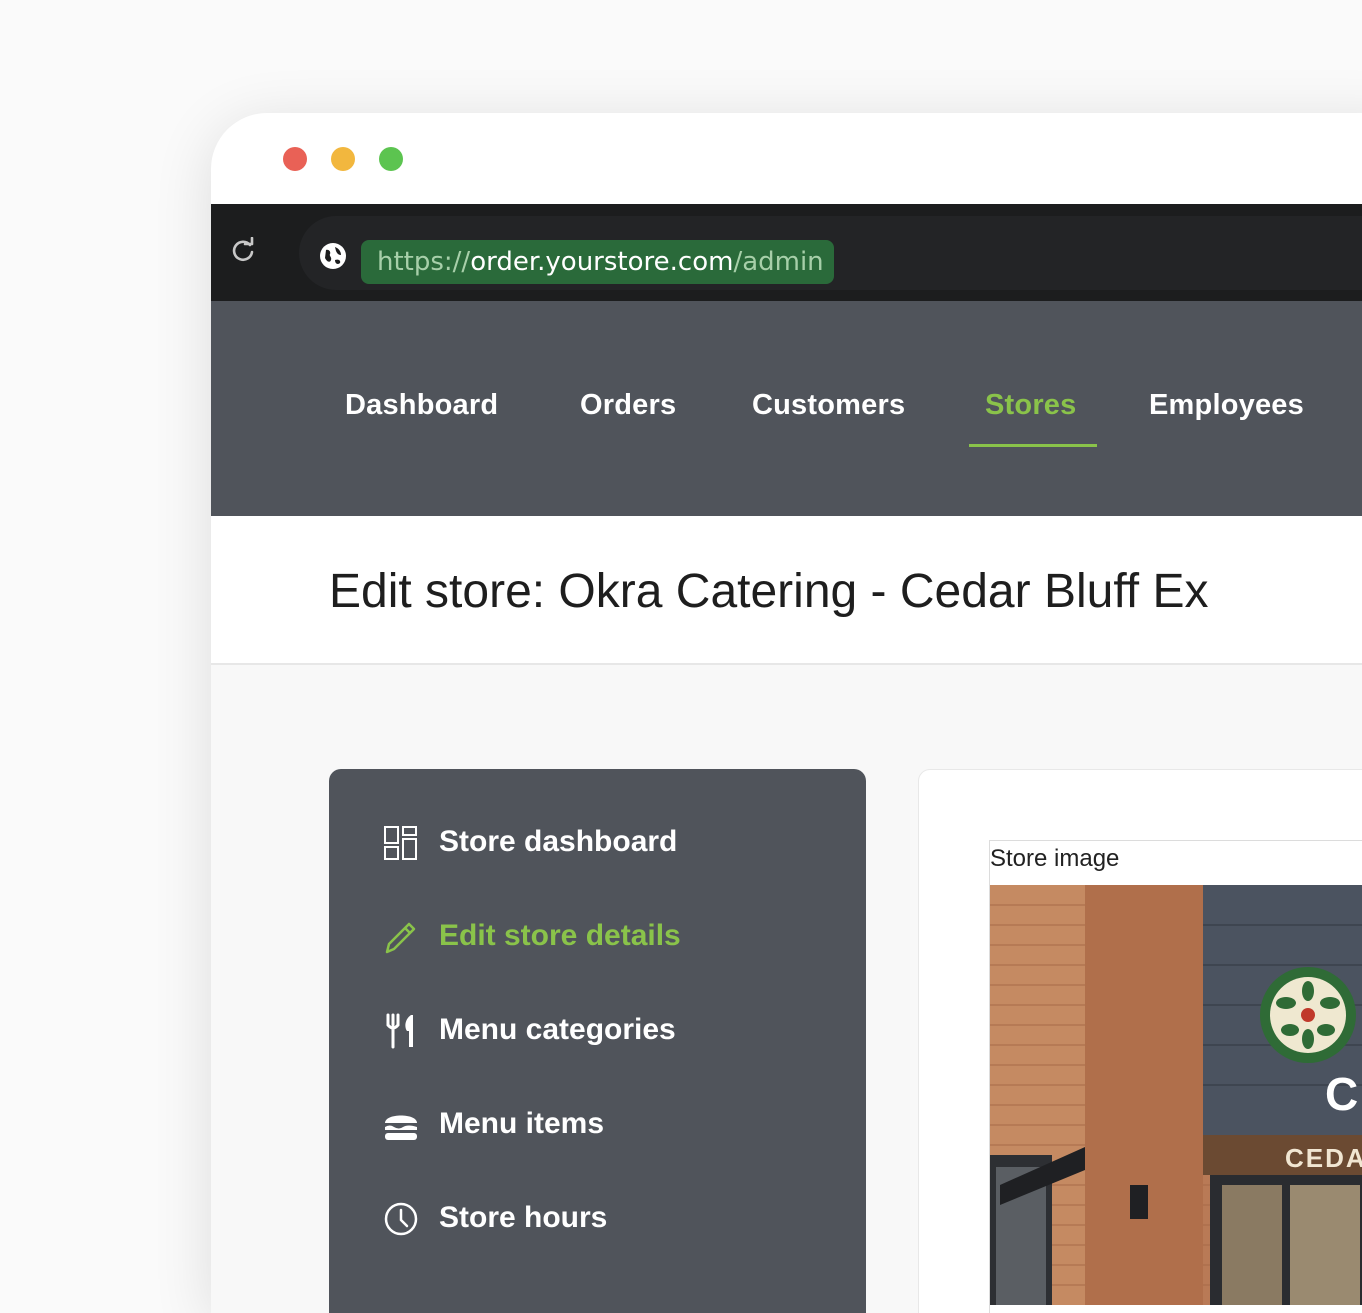 Image resolution: width=1362 pixels, height=1313 pixels. What do you see at coordinates (1033, 445) in the screenshot?
I see `active-nav-indicator` at bounding box center [1033, 445].